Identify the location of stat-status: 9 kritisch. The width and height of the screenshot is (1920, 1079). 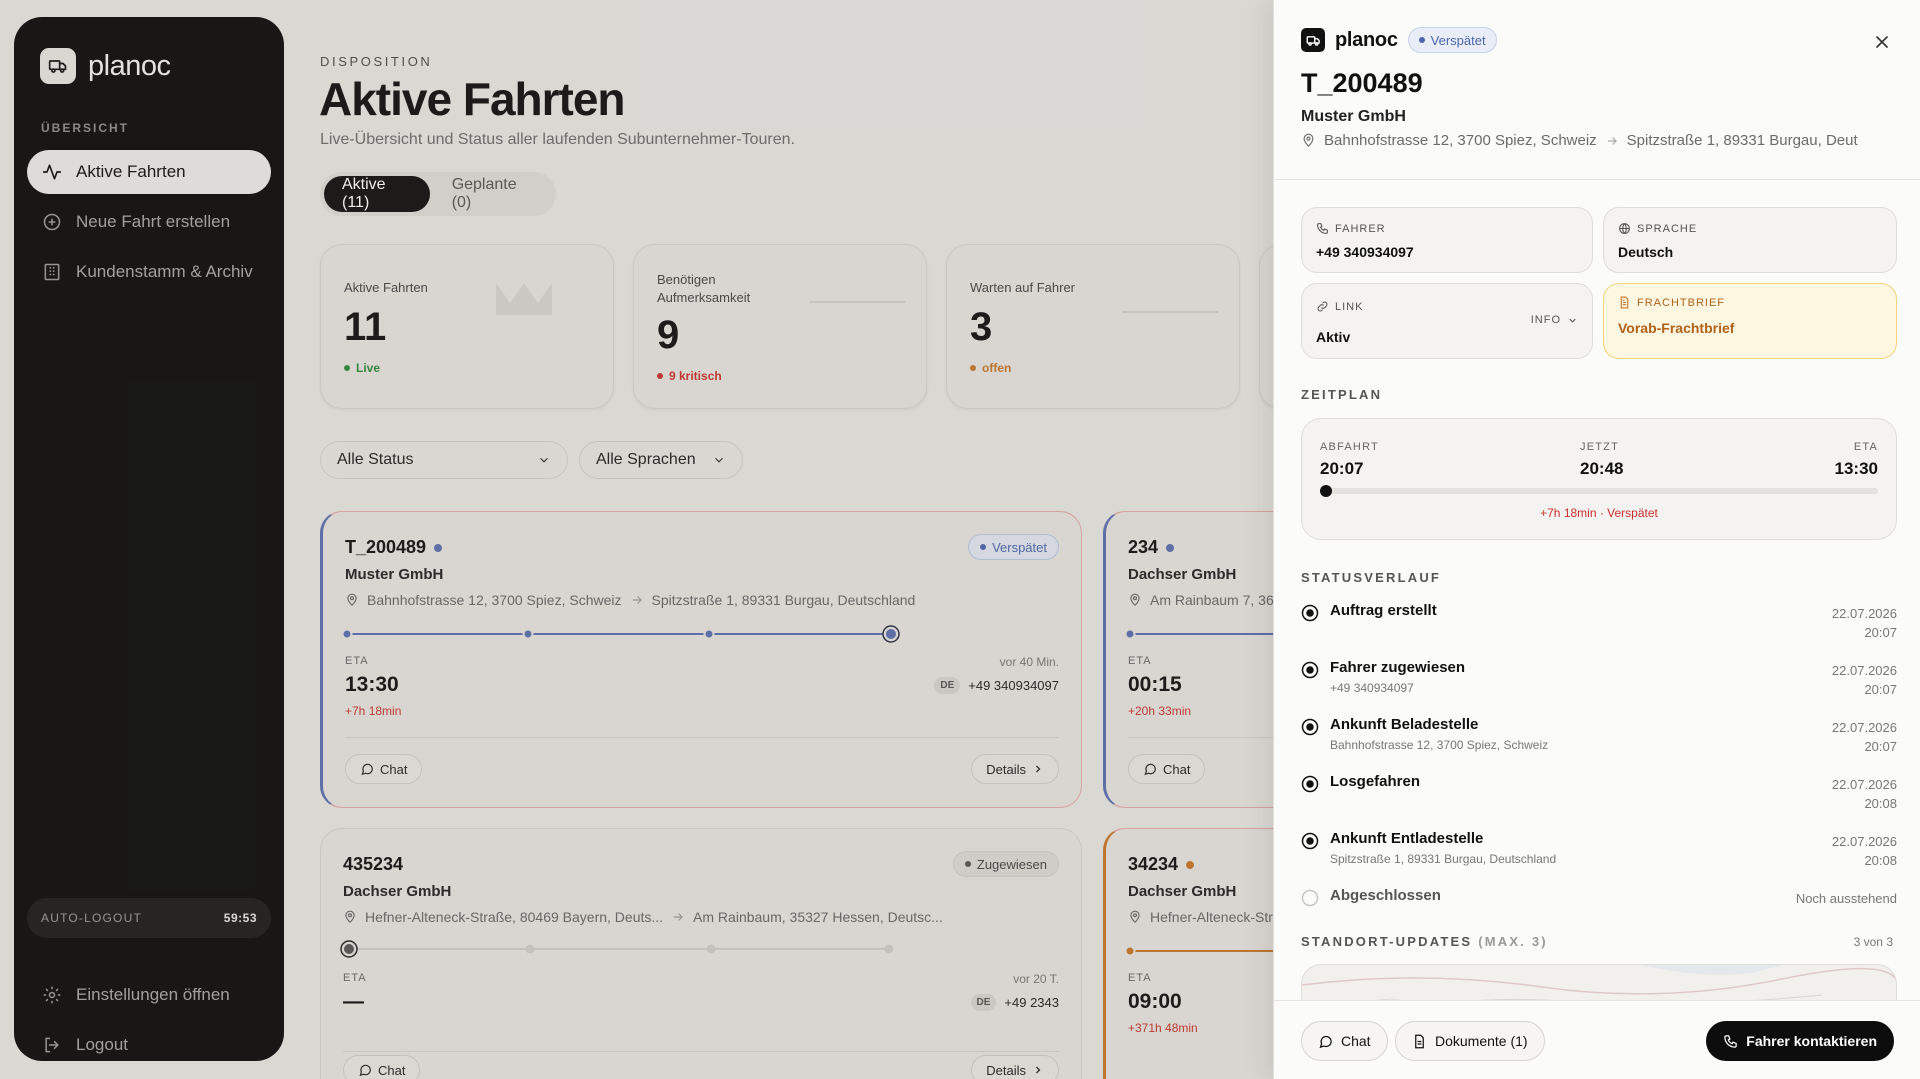
(689, 376).